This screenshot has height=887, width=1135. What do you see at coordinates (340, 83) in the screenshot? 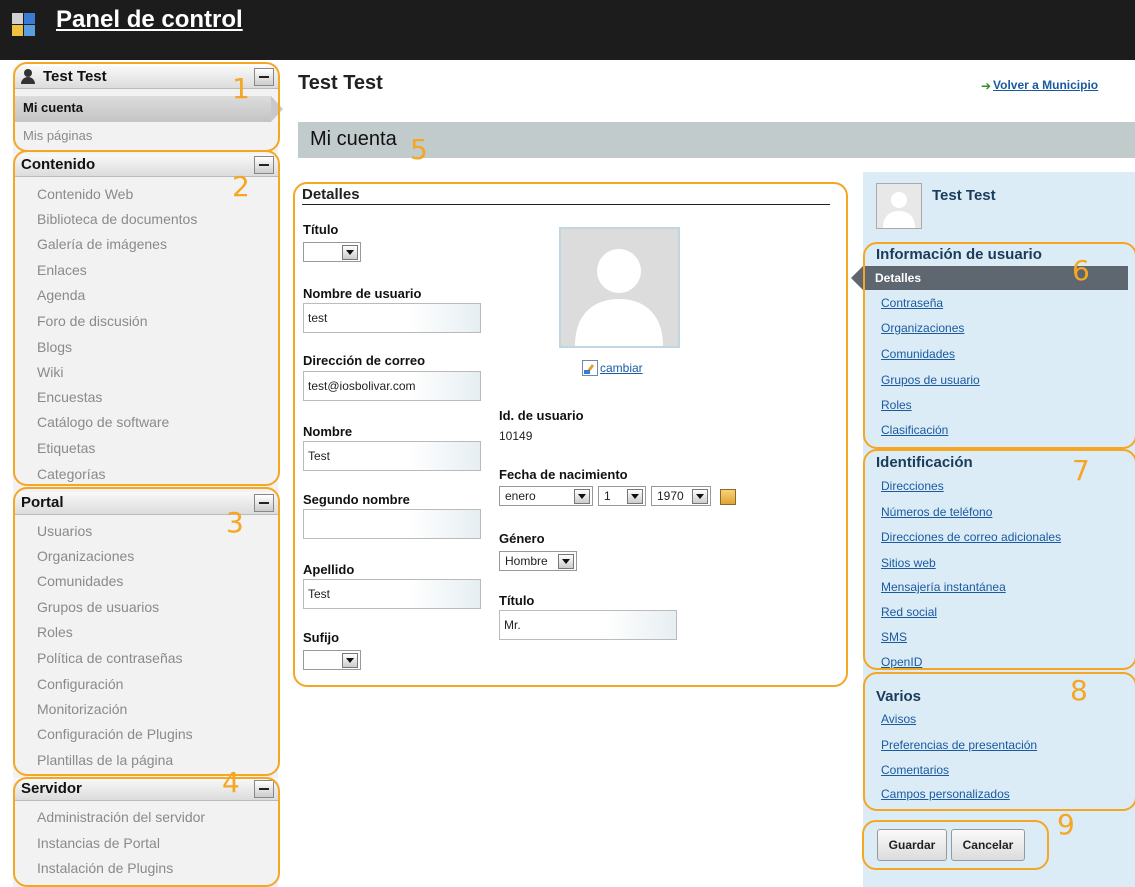
I see `page-title: Test Test` at bounding box center [340, 83].